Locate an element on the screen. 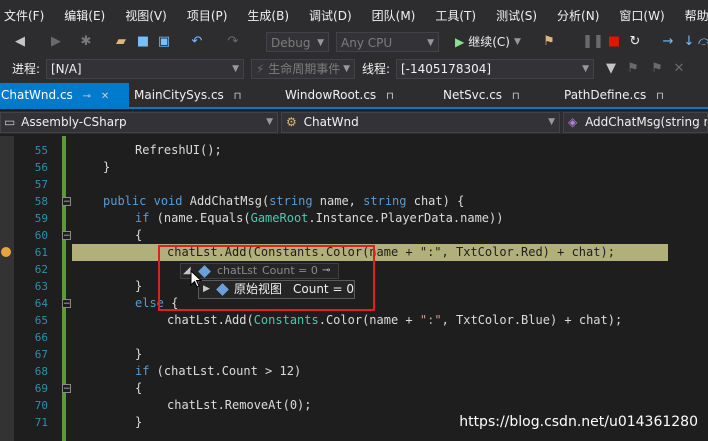 This screenshot has width=708, height=441. open-file-icon: ▰ is located at coordinates (121, 42).